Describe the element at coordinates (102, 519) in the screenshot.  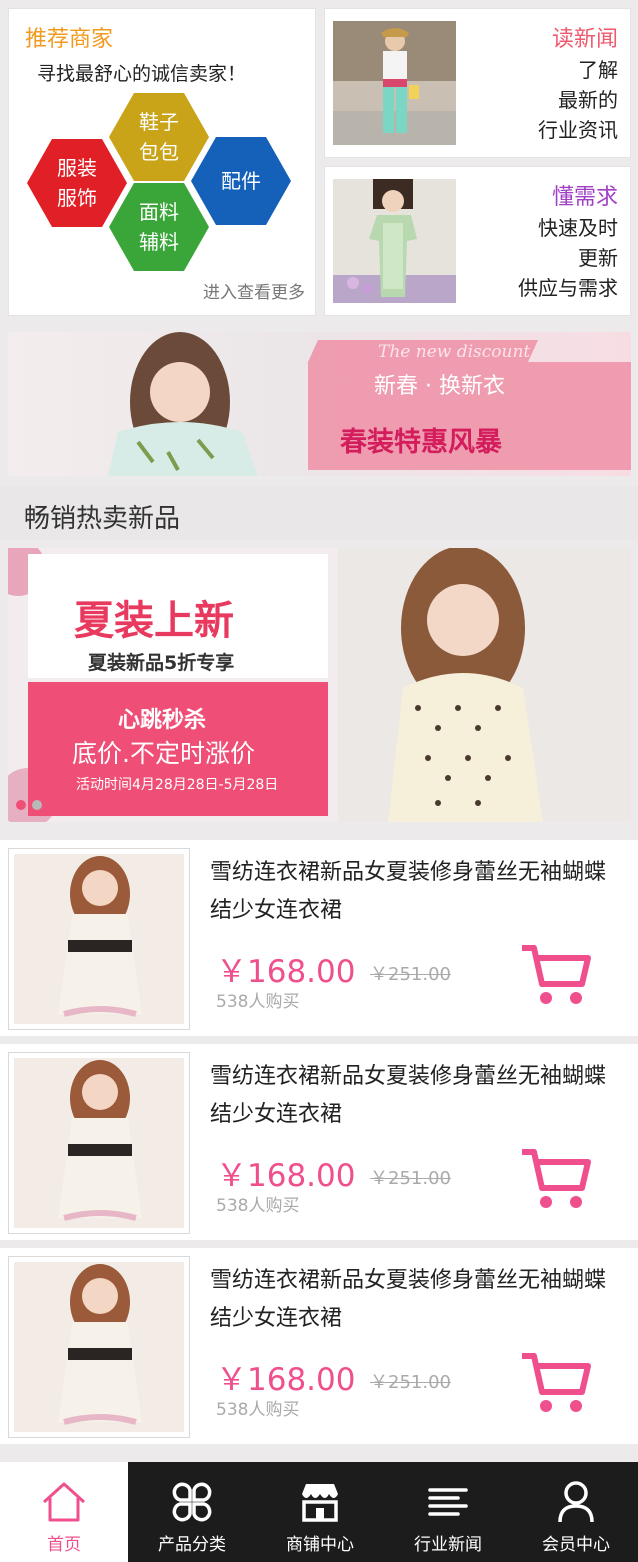
I see `section-title: 畅销热卖新品` at that location.